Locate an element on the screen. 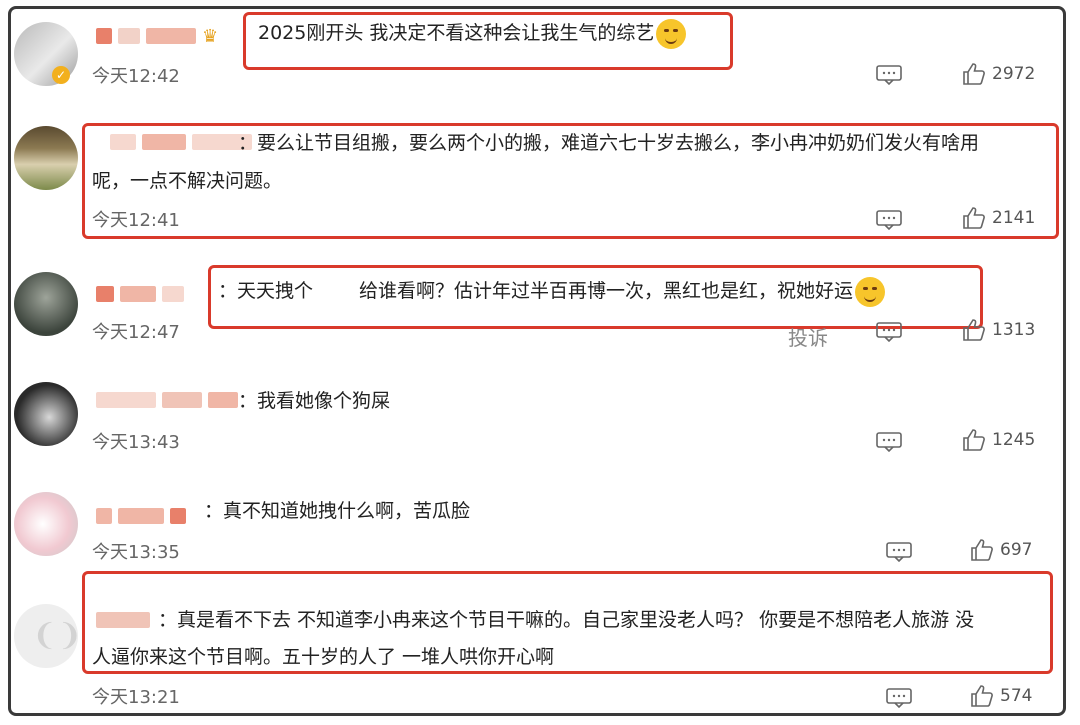 Image resolution: width=1080 pixels, height=725 pixels. like-button: 1245 is located at coordinates (998, 440).